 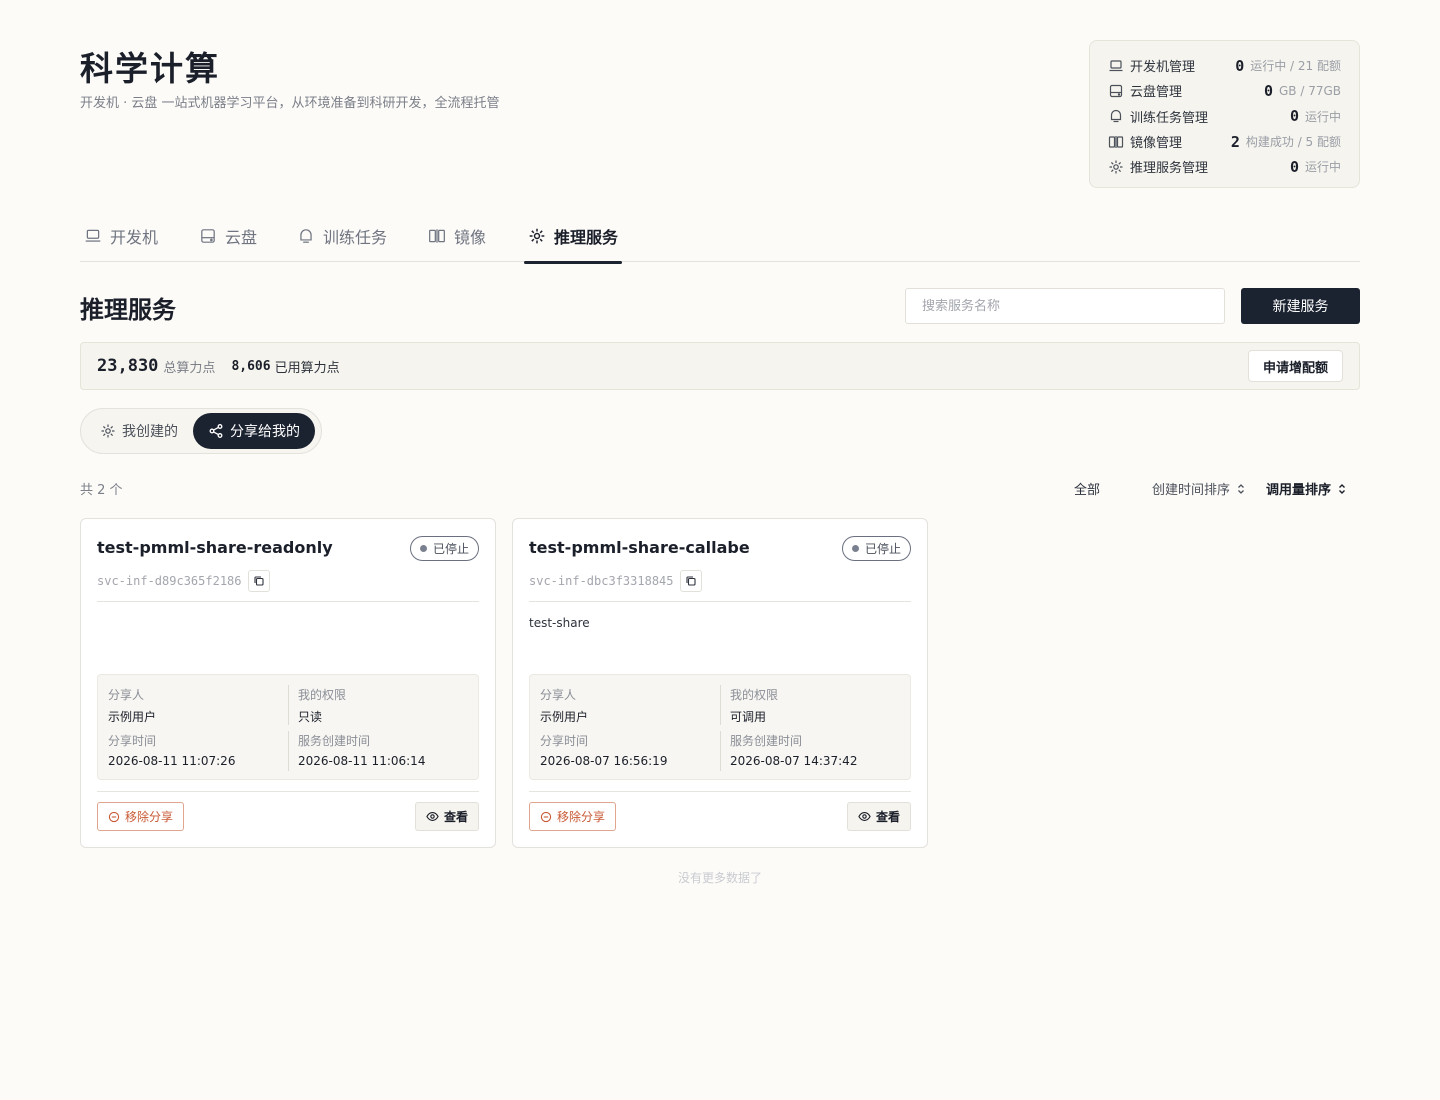 I want to click on summary-row-training: 训练任务管理 0 运行中, so click(x=1224, y=116).